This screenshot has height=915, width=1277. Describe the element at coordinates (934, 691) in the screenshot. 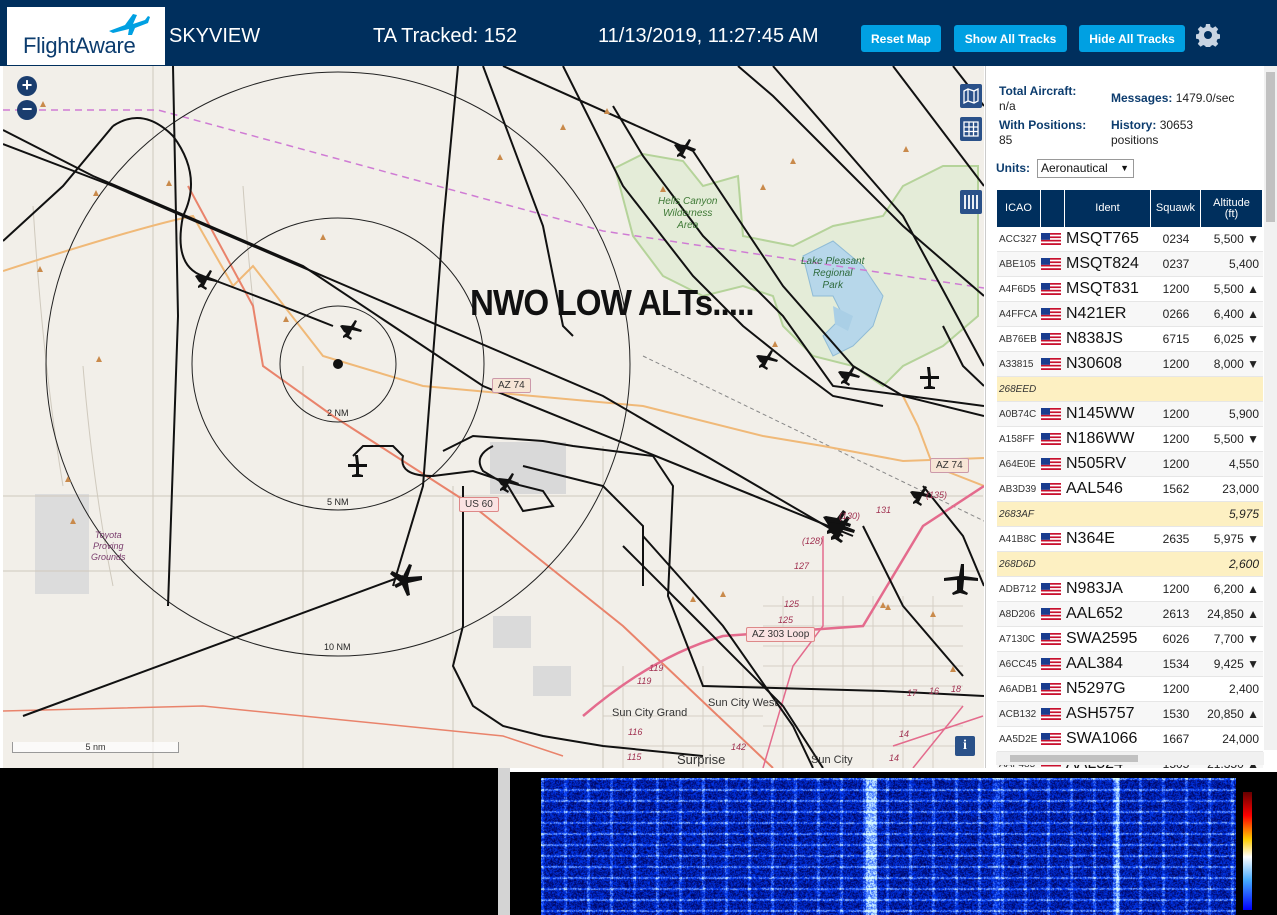

I see `road-number: 16` at that location.